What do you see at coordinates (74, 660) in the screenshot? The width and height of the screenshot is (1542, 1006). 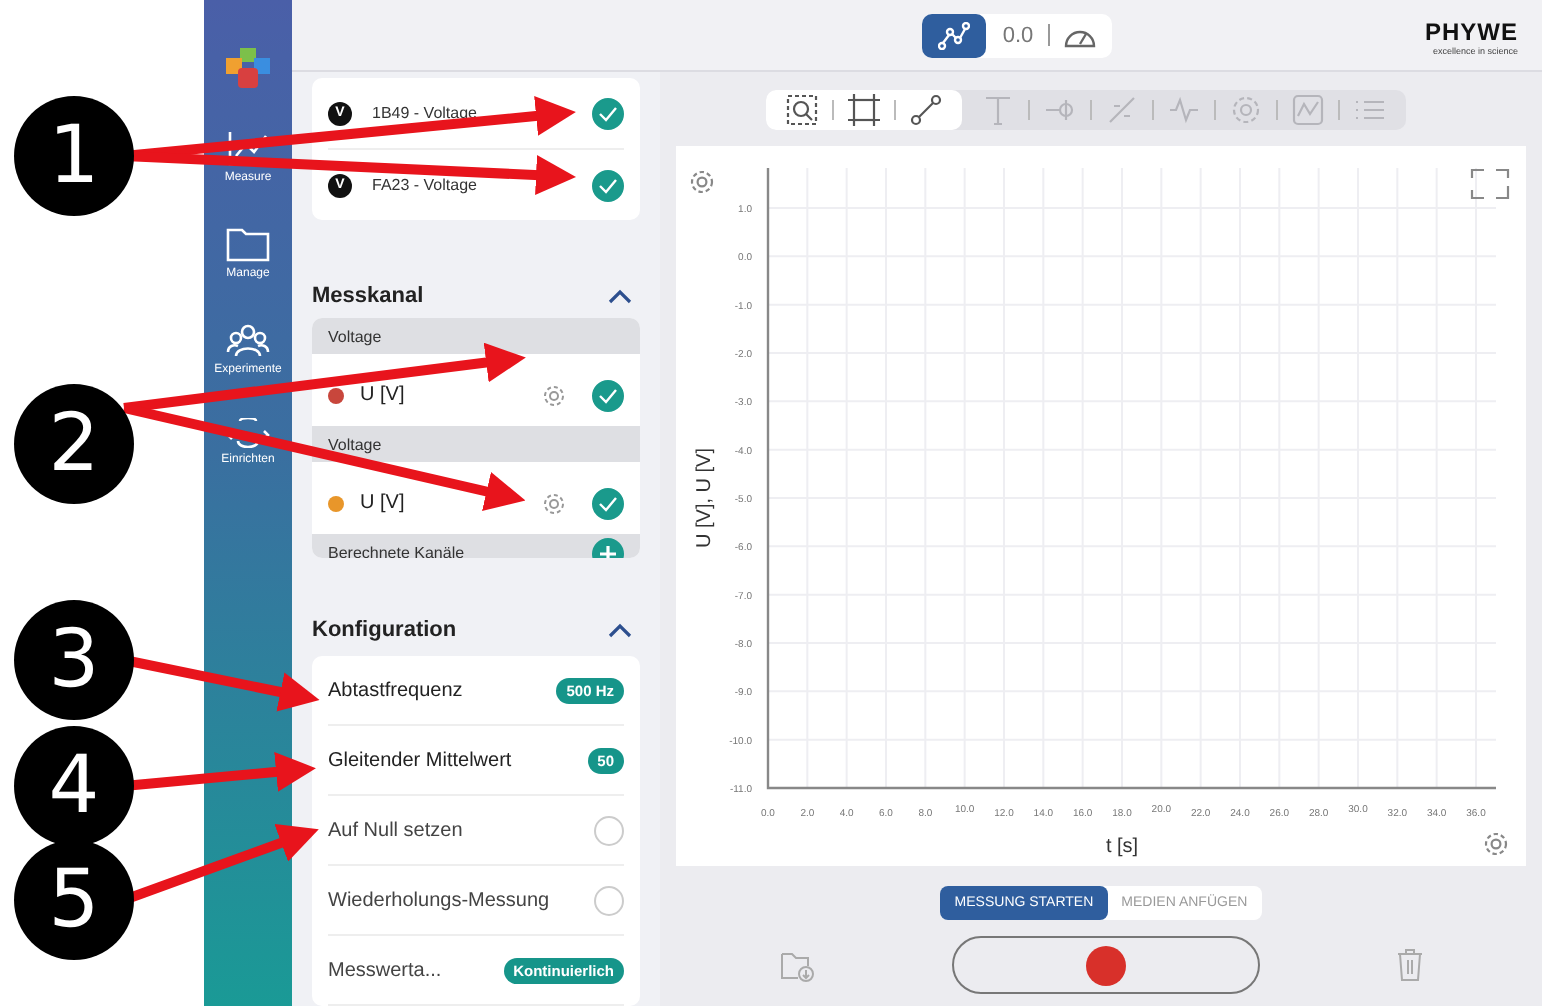 I see `callout-number: 3` at bounding box center [74, 660].